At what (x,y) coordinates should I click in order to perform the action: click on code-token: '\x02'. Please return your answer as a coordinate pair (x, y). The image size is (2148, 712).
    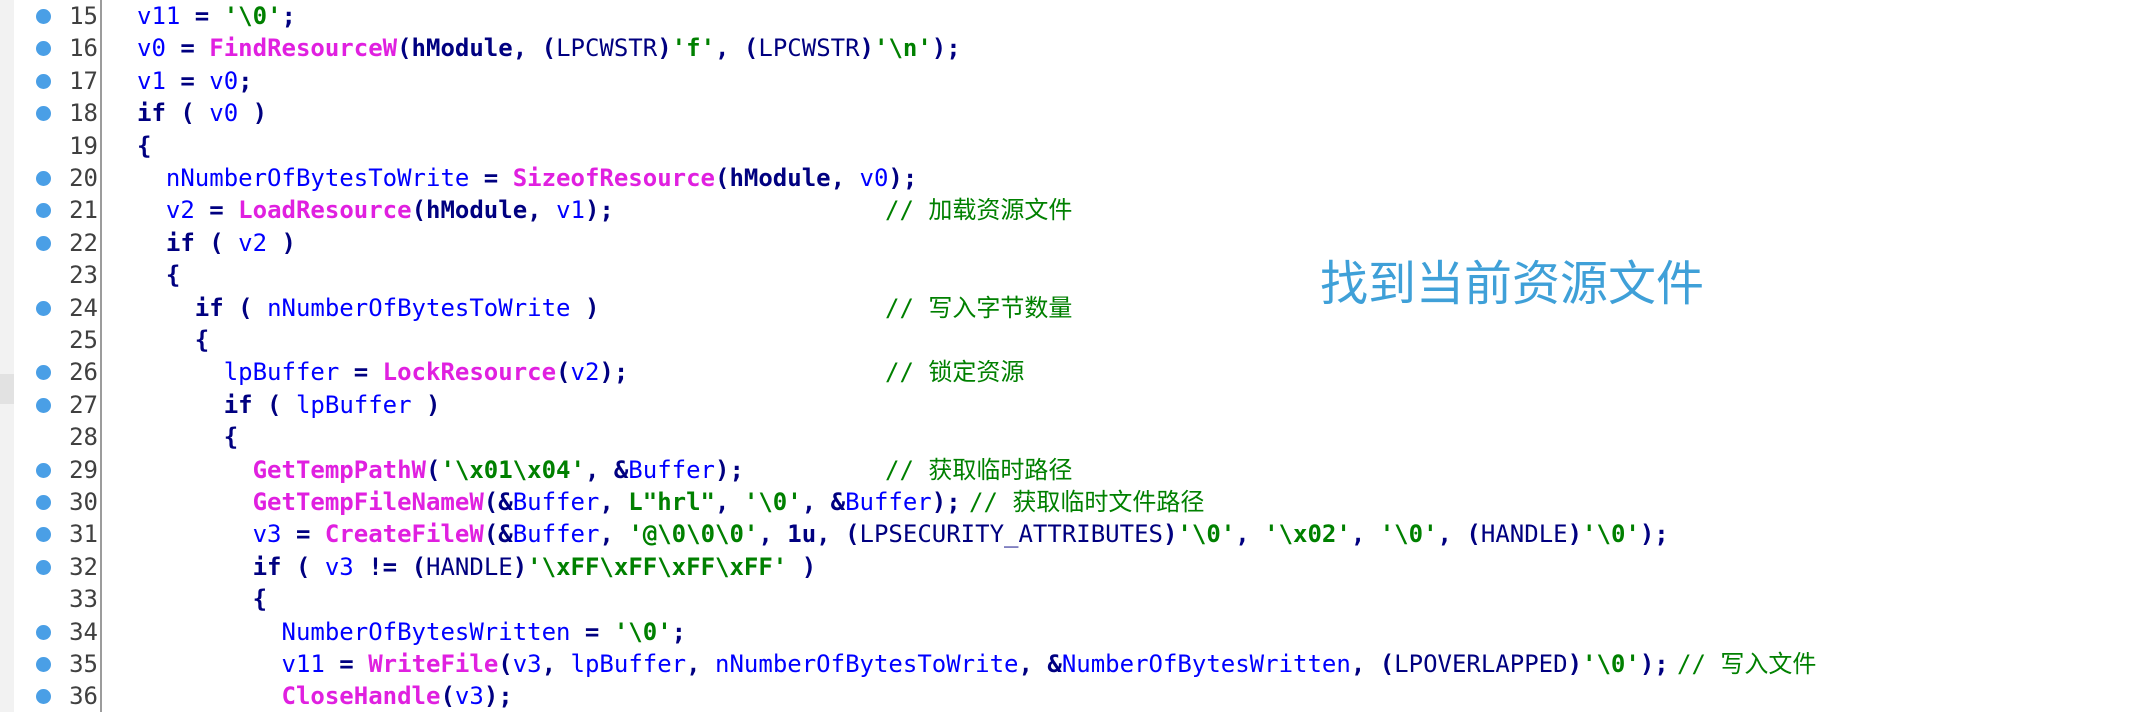
    Looking at the image, I should click on (1307, 534).